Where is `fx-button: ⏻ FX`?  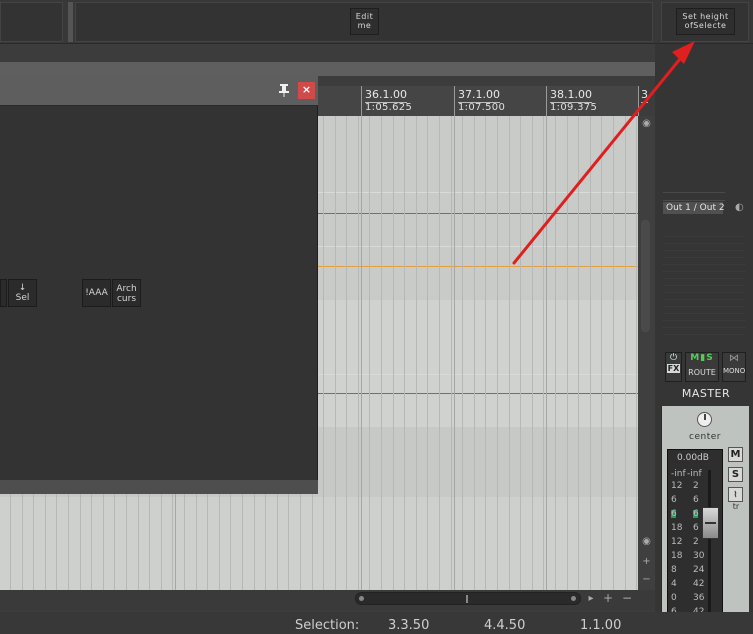
fx-button: ⏻ FX is located at coordinates (673, 367).